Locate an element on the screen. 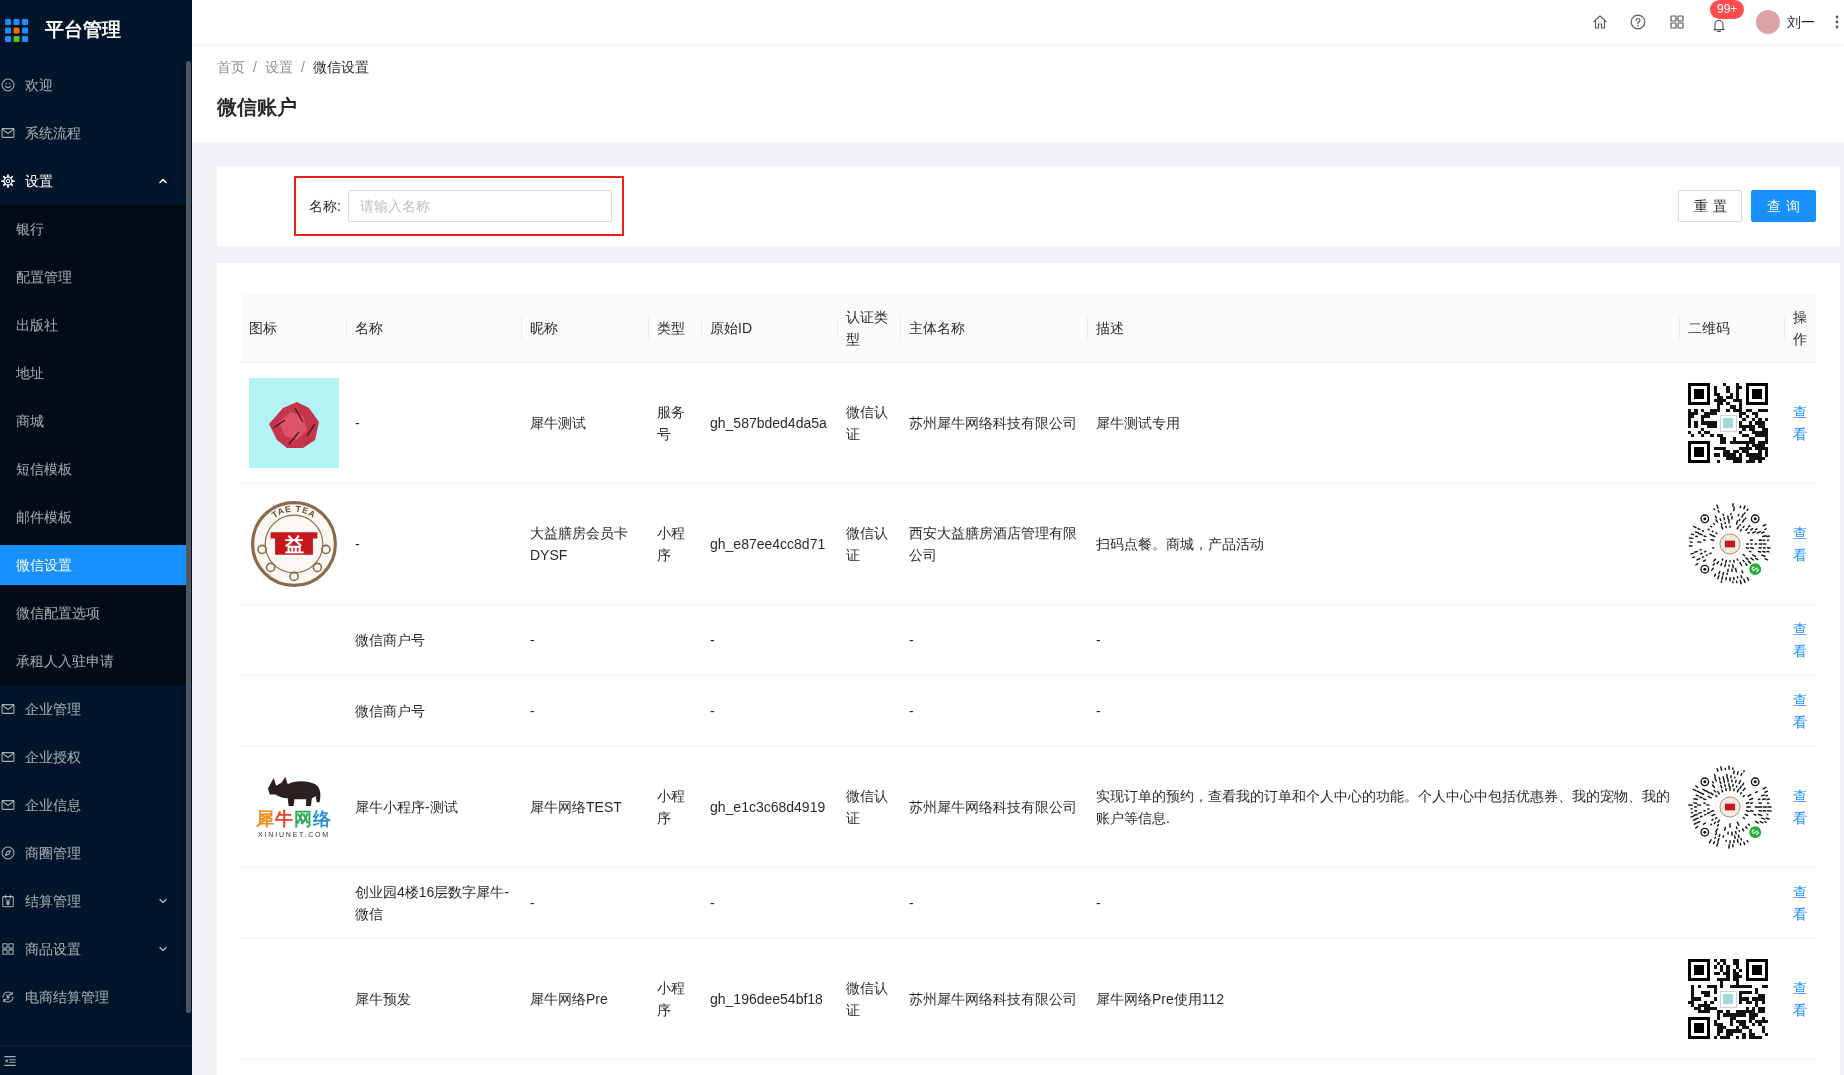  table-cell: 犀牛预发 is located at coordinates (434, 999).